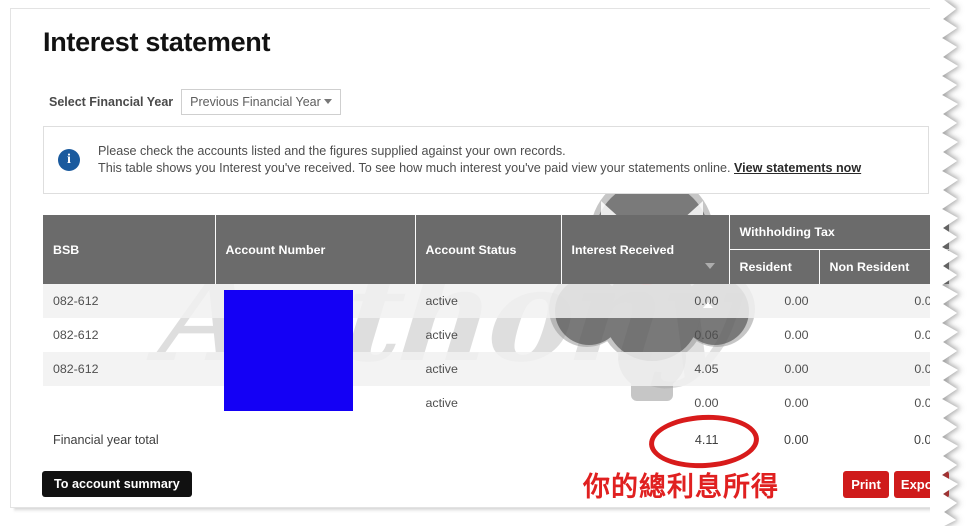  I want to click on table-row: 082-612 active 0.00 0.00 0.00, so click(496, 301).